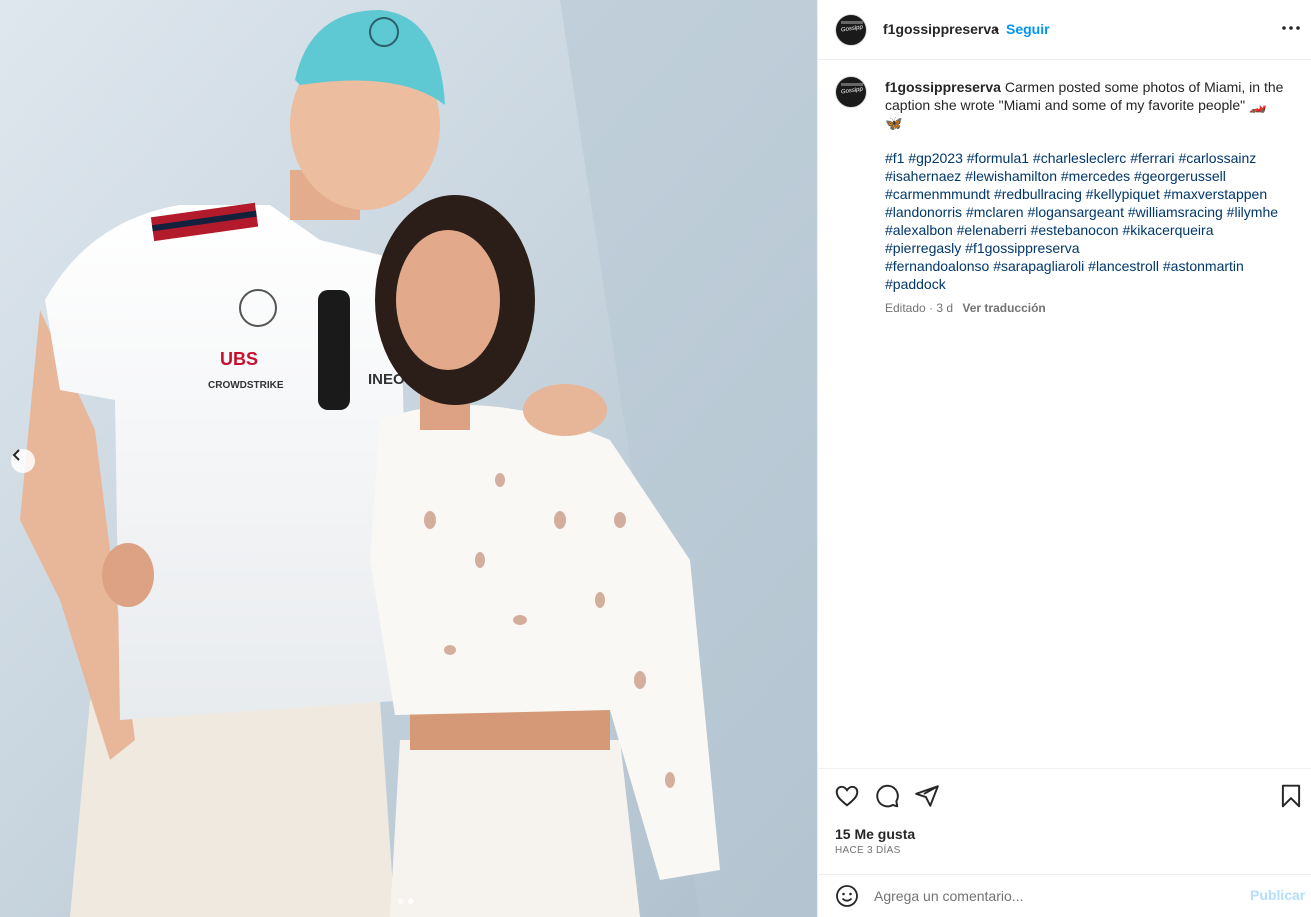  What do you see at coordinates (1038, 266) in the screenshot?
I see `hashtag-link: #sarapagliaroli` at bounding box center [1038, 266].